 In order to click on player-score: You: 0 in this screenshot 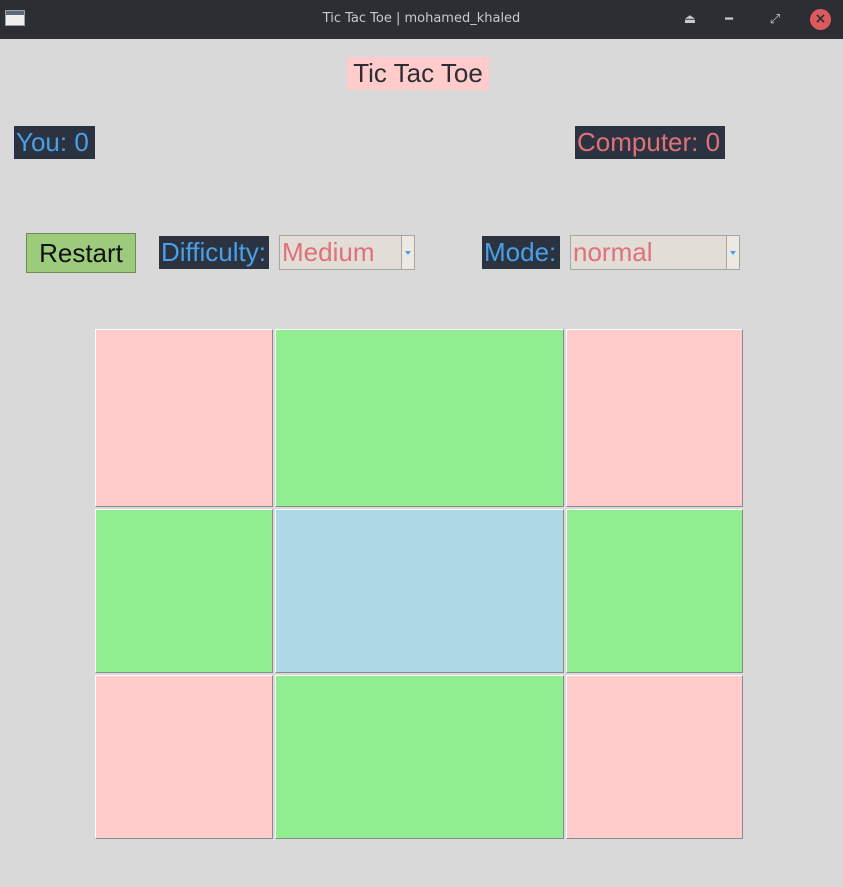, I will do `click(54, 142)`.